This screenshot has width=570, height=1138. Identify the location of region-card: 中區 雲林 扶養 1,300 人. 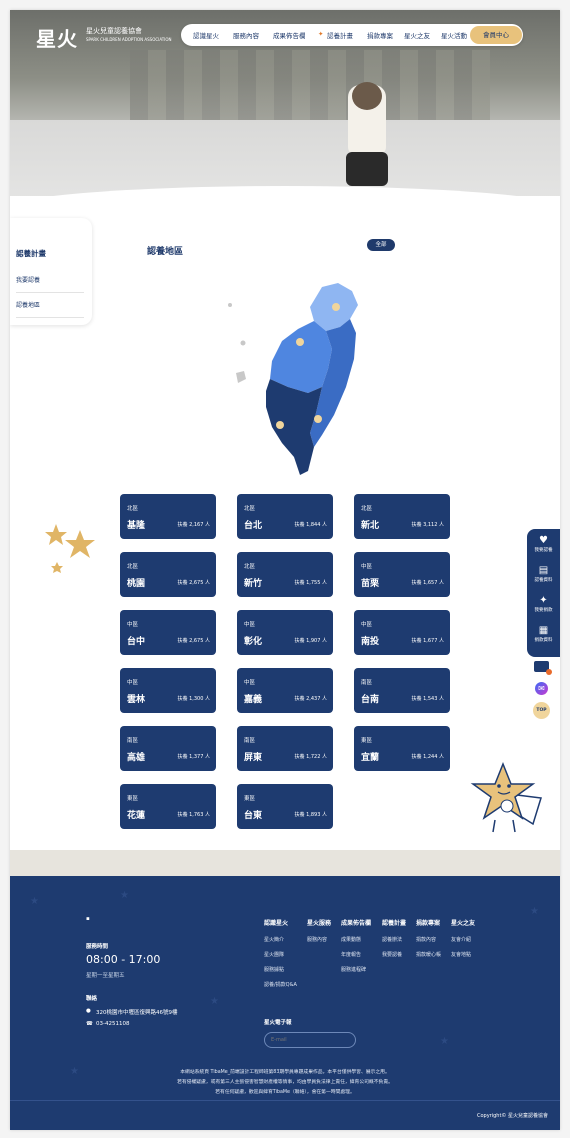
(168, 690).